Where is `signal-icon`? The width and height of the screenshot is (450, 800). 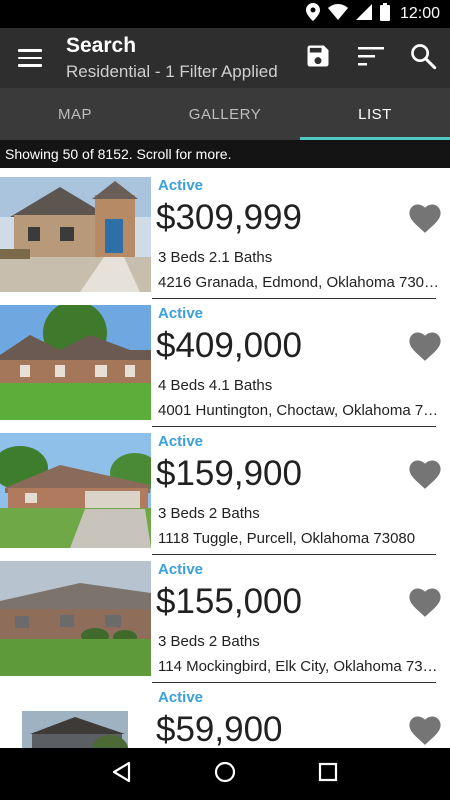 signal-icon is located at coordinates (363, 14).